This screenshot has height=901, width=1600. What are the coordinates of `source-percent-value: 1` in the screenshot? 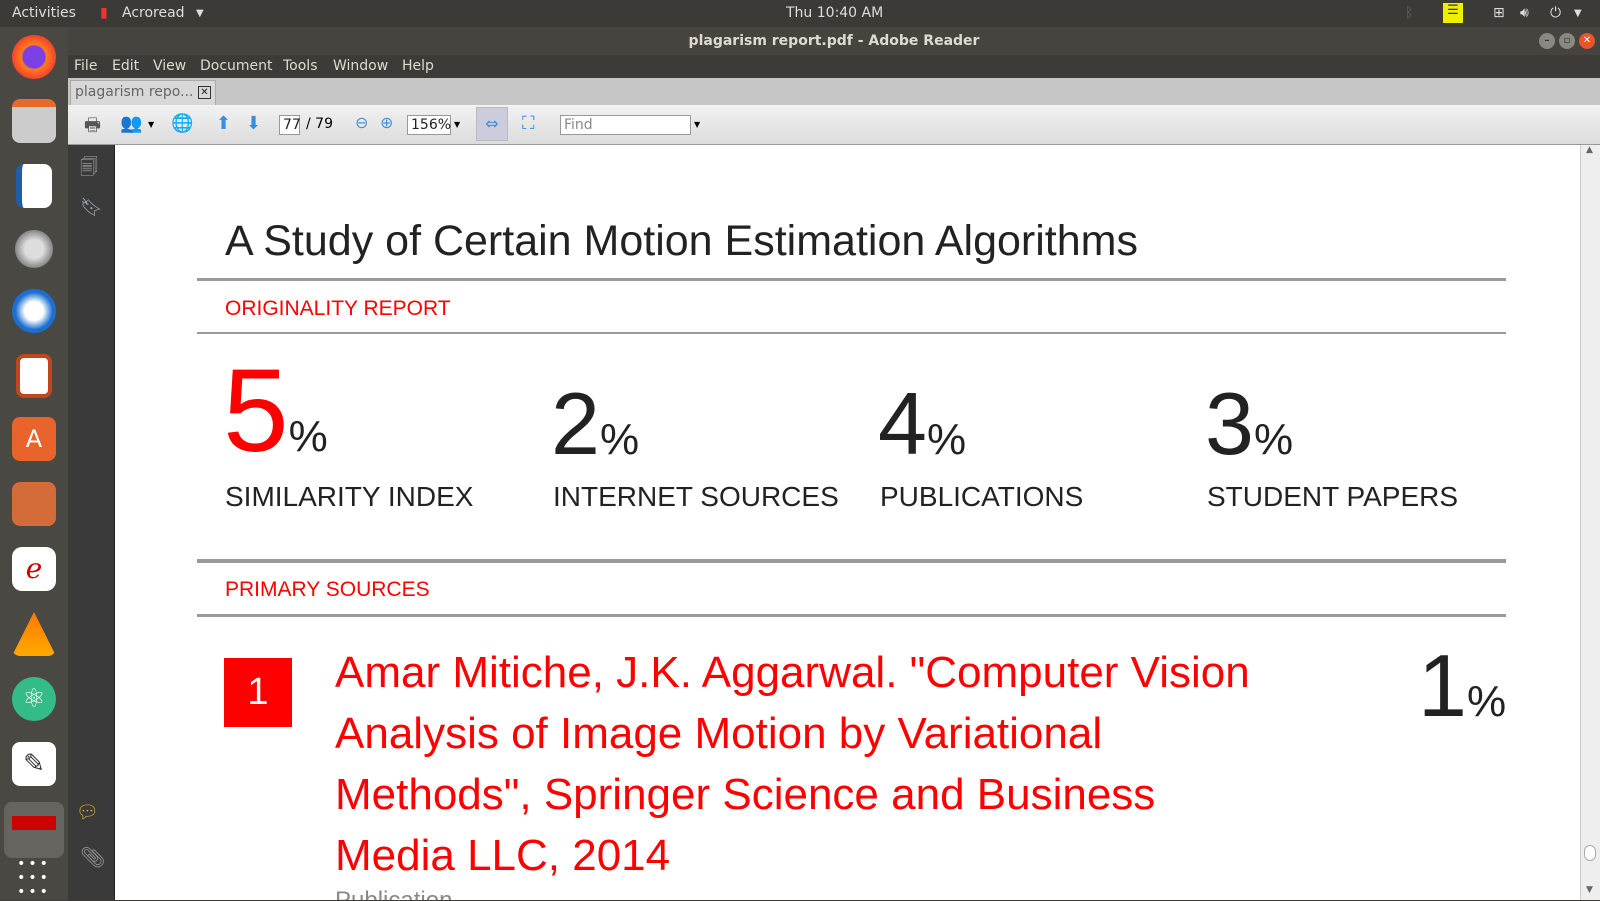 It's located at (1442, 685).